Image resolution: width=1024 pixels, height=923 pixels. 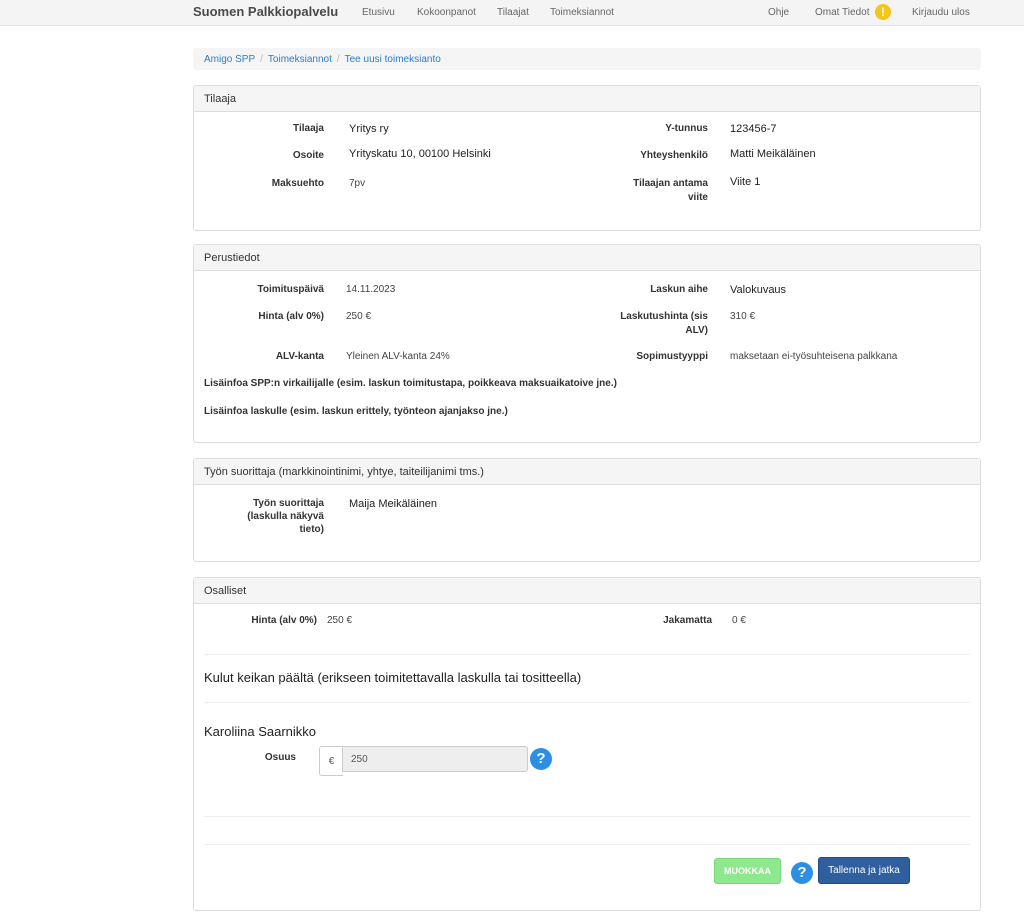 What do you see at coordinates (745, 182) in the screenshot?
I see `viite-value: Viite 1` at bounding box center [745, 182].